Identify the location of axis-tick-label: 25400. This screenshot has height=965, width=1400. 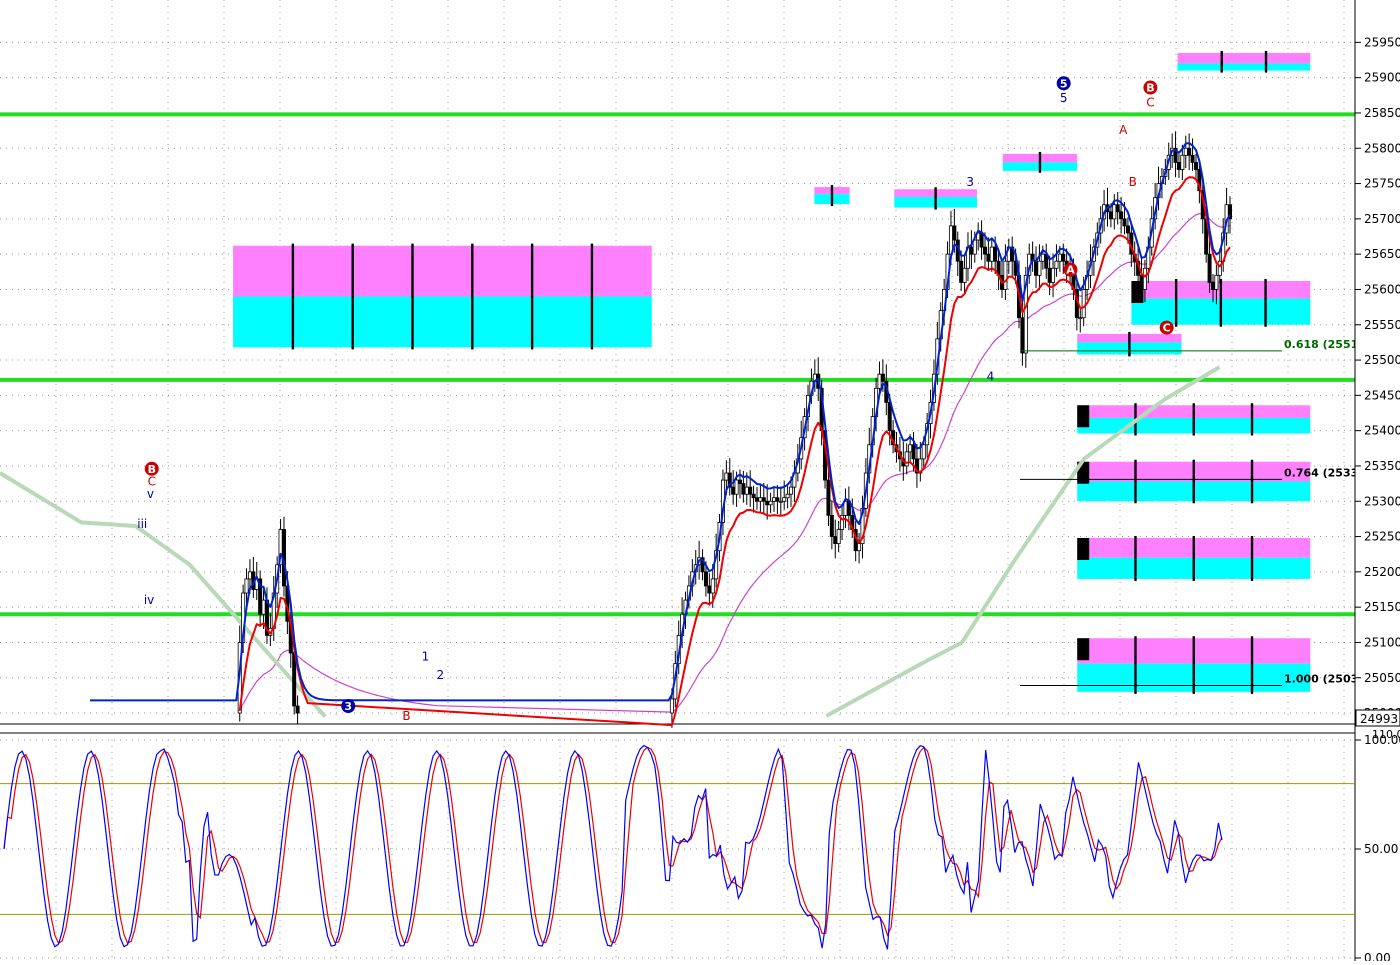
(1382, 431).